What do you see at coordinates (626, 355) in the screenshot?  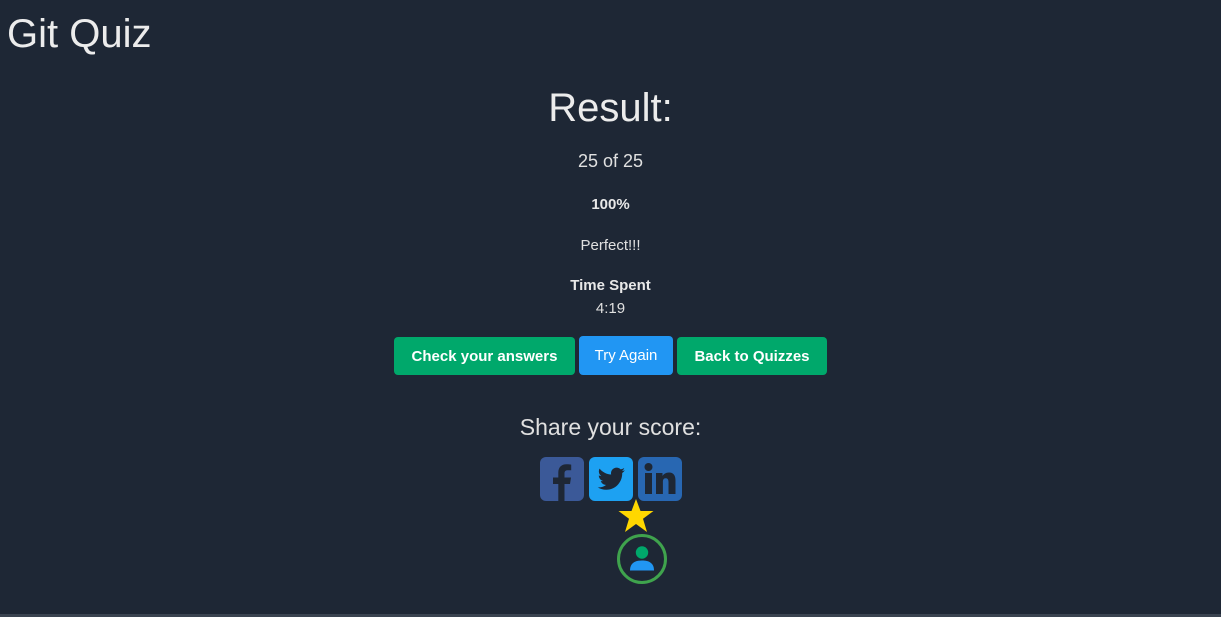 I see `try-again-button: Try Again` at bounding box center [626, 355].